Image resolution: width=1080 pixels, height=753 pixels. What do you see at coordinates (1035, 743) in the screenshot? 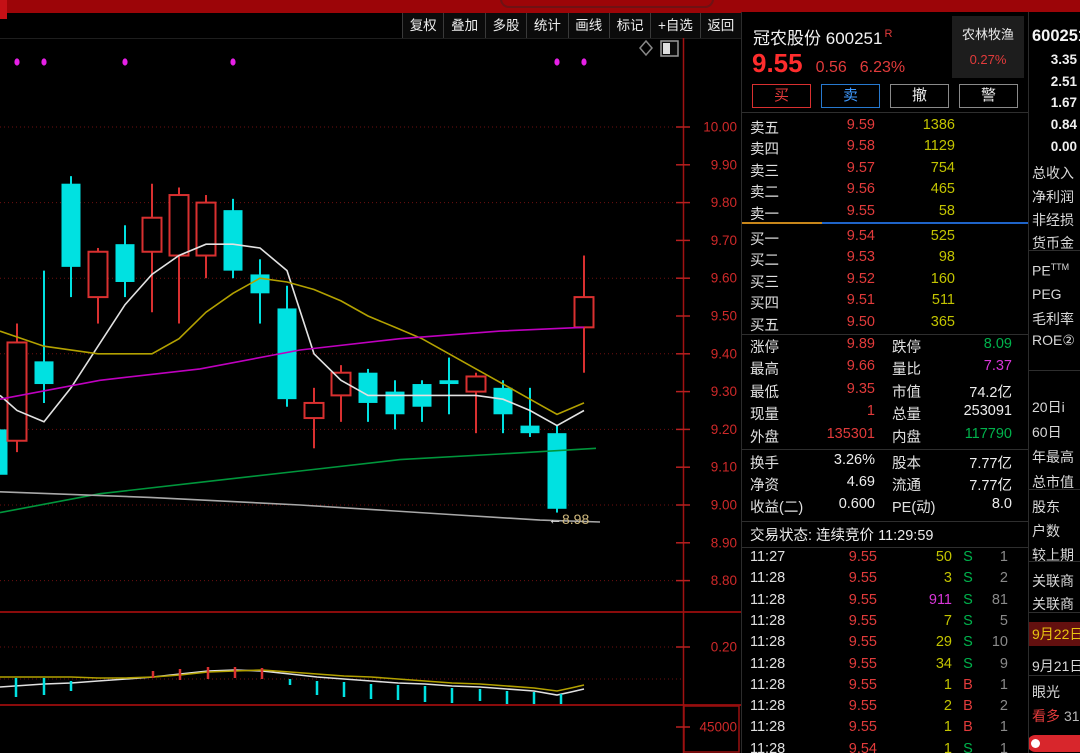
I see `pill-dot-icon` at bounding box center [1035, 743].